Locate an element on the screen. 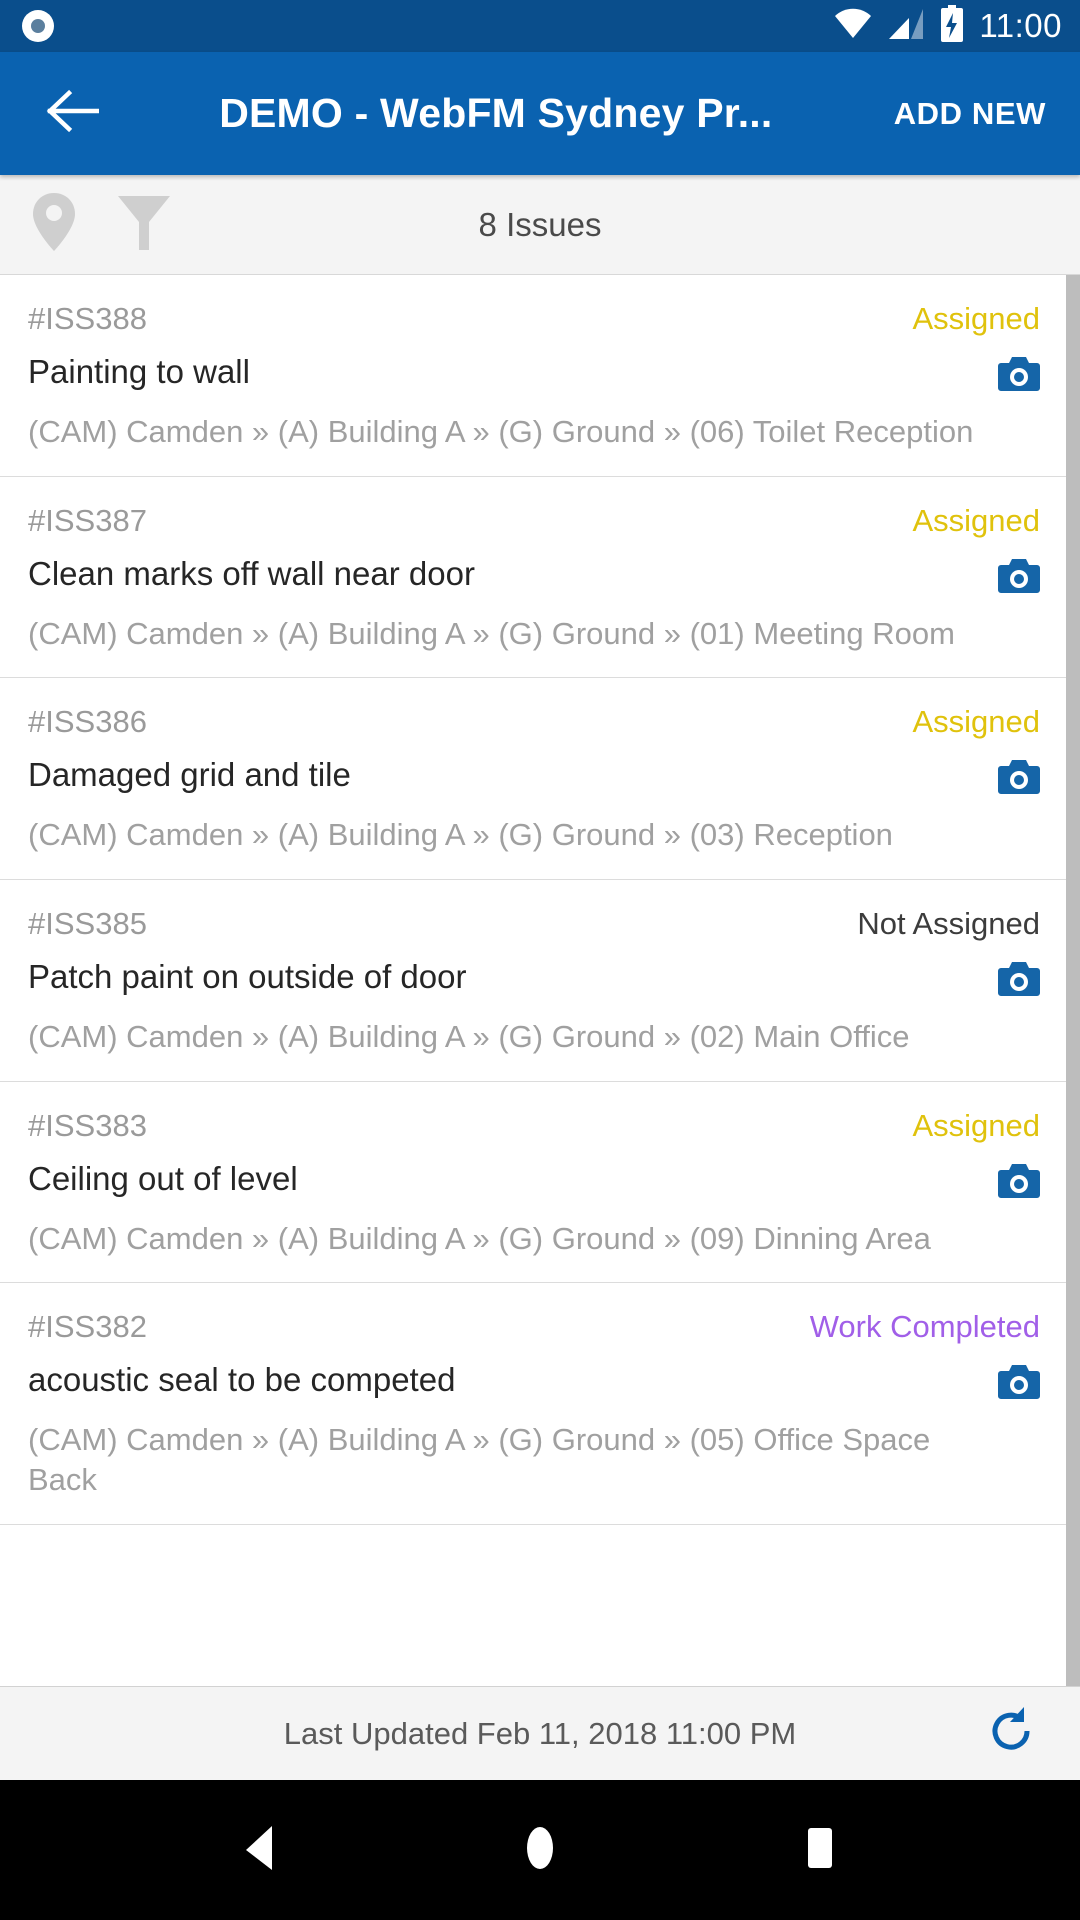 This screenshot has width=1080, height=1920. issue-card-header: #ISS382 Work Completed is located at coordinates (534, 1327).